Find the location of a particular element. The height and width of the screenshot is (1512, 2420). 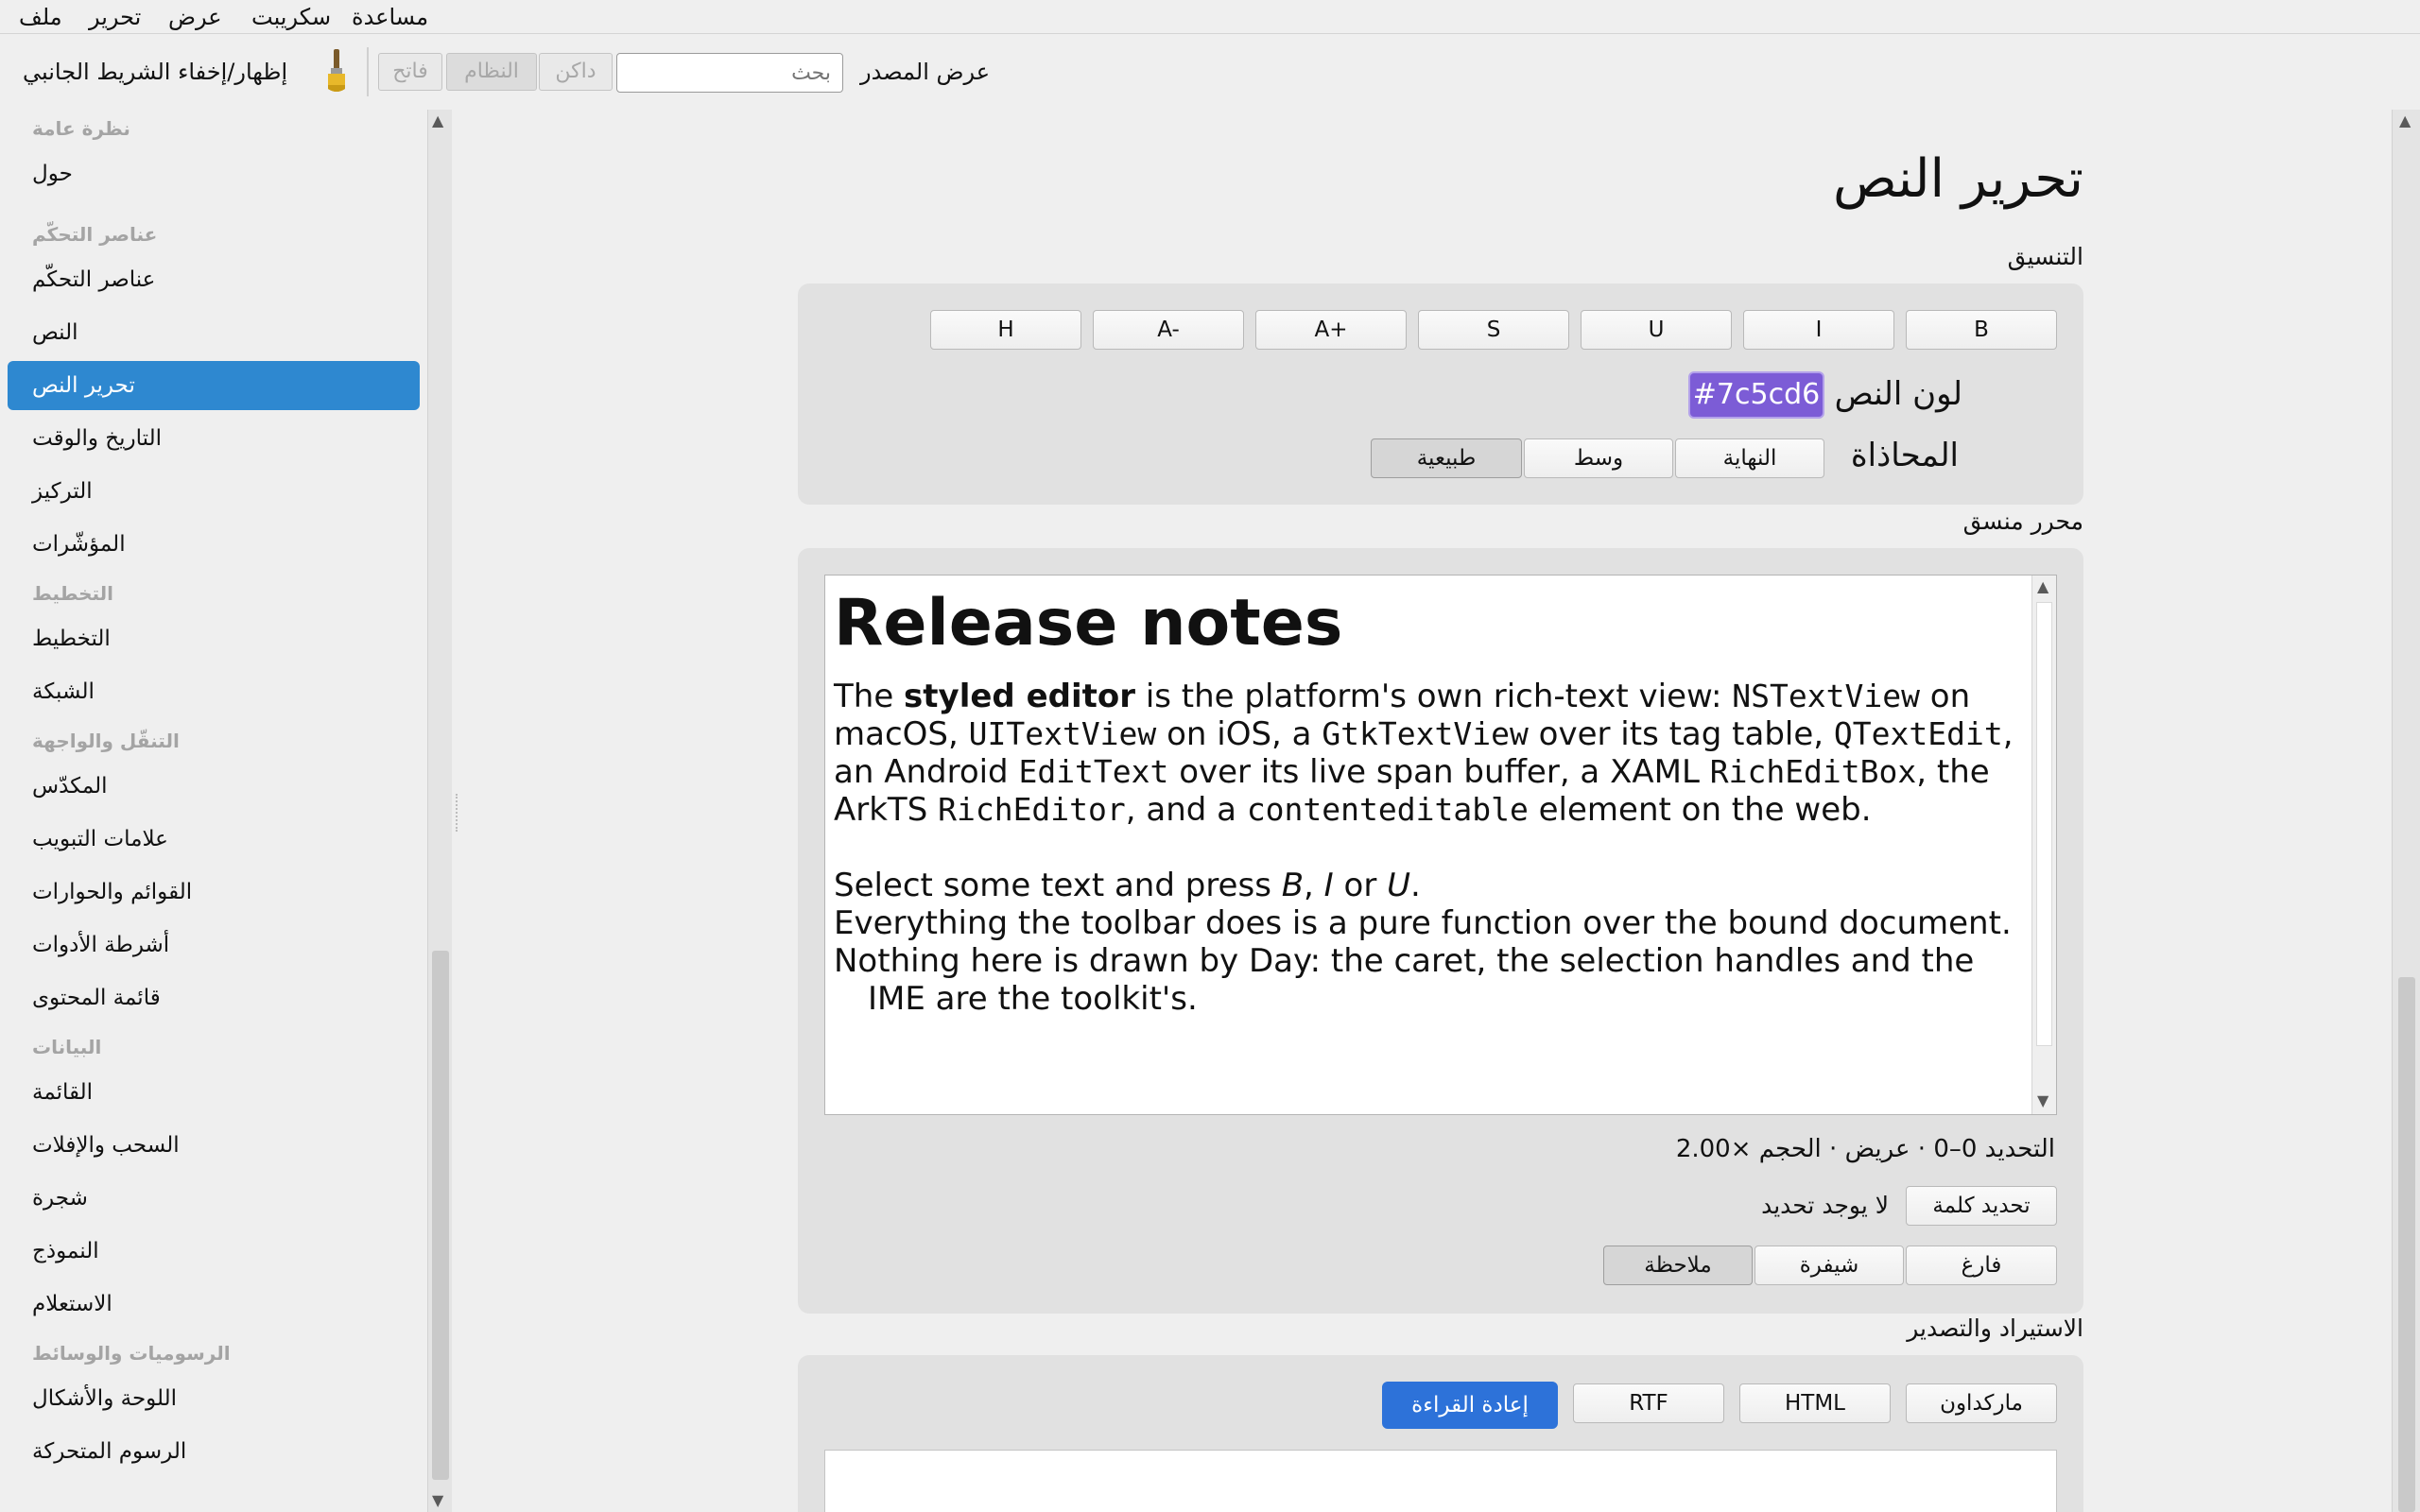

italic-span: U is located at coordinates (1398, 885).